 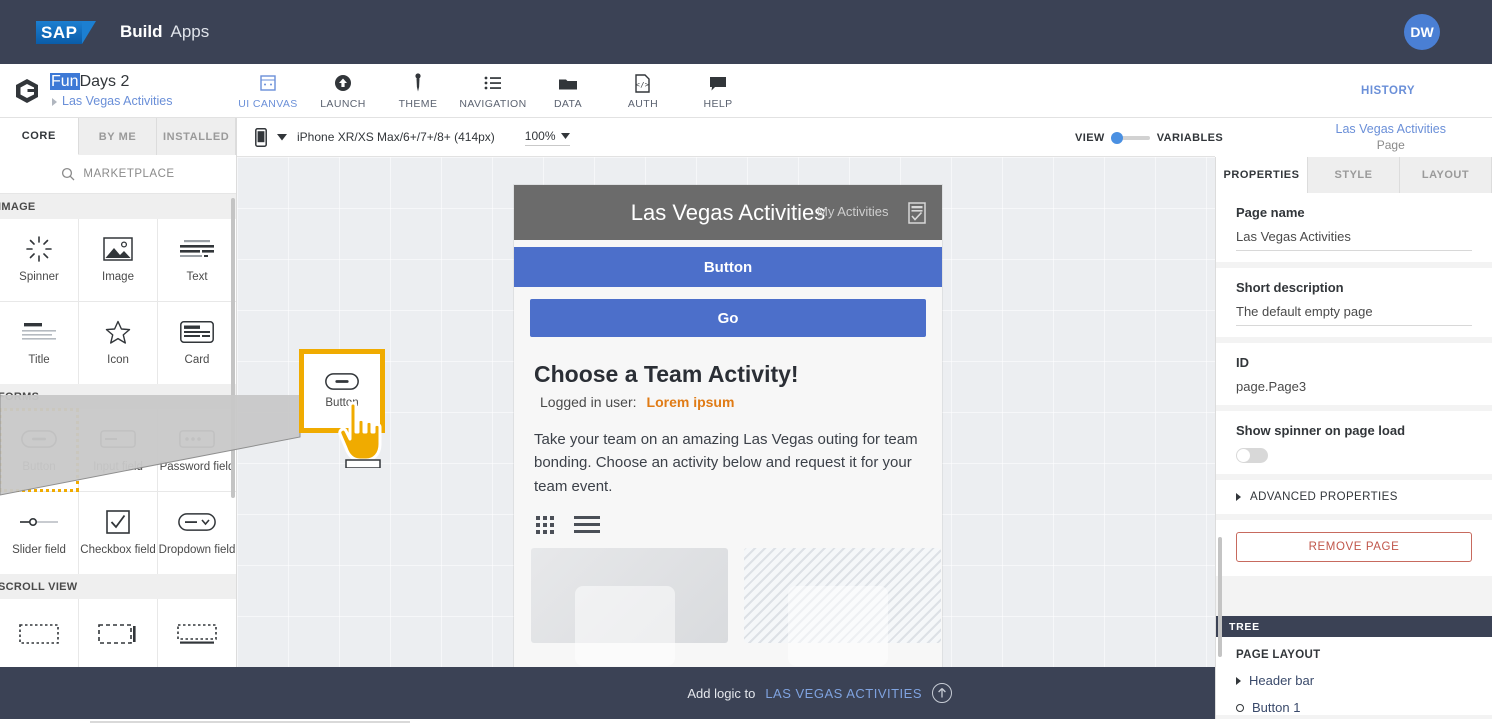 What do you see at coordinates (396, 137) in the screenshot?
I see `device-select-value: iPhone XR/XS Max/6+/7+/8+ (414px)` at bounding box center [396, 137].